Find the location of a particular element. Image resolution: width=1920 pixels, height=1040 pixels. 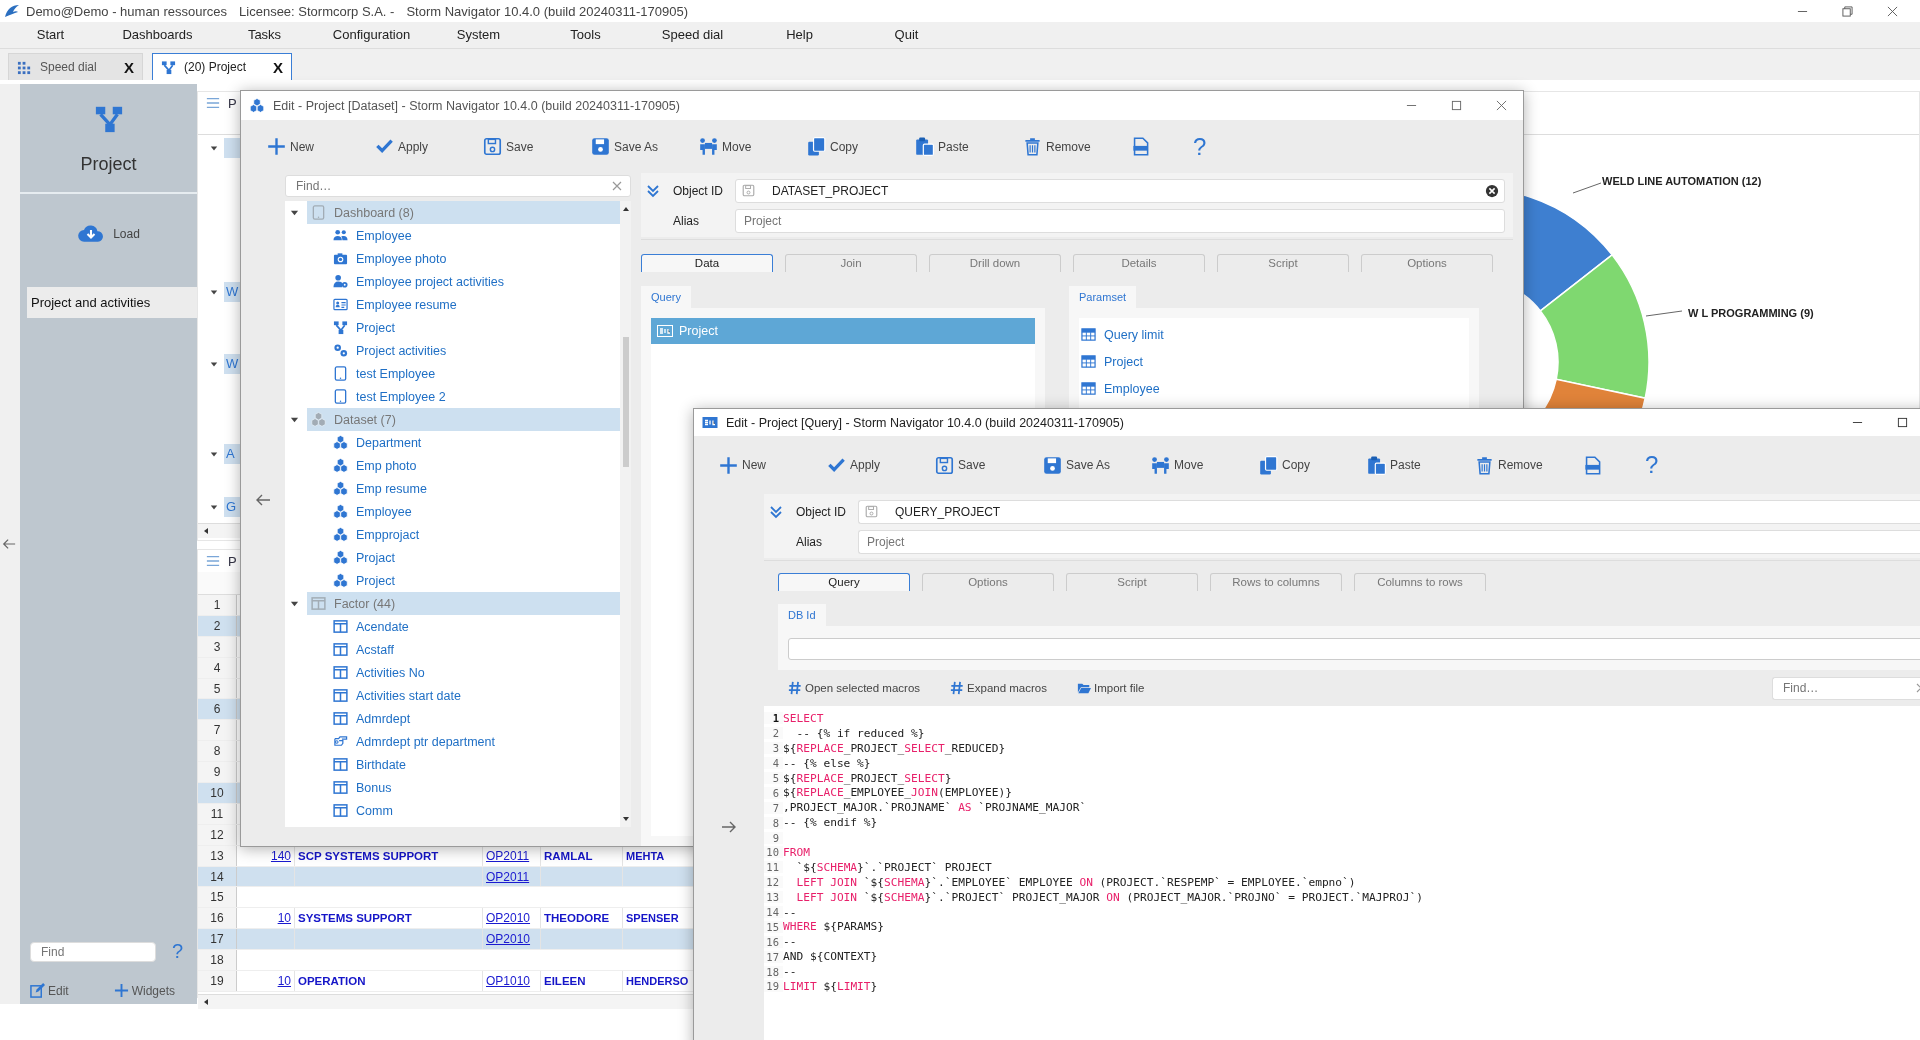

panel-tab: Paramset is located at coordinates (1103, 297).